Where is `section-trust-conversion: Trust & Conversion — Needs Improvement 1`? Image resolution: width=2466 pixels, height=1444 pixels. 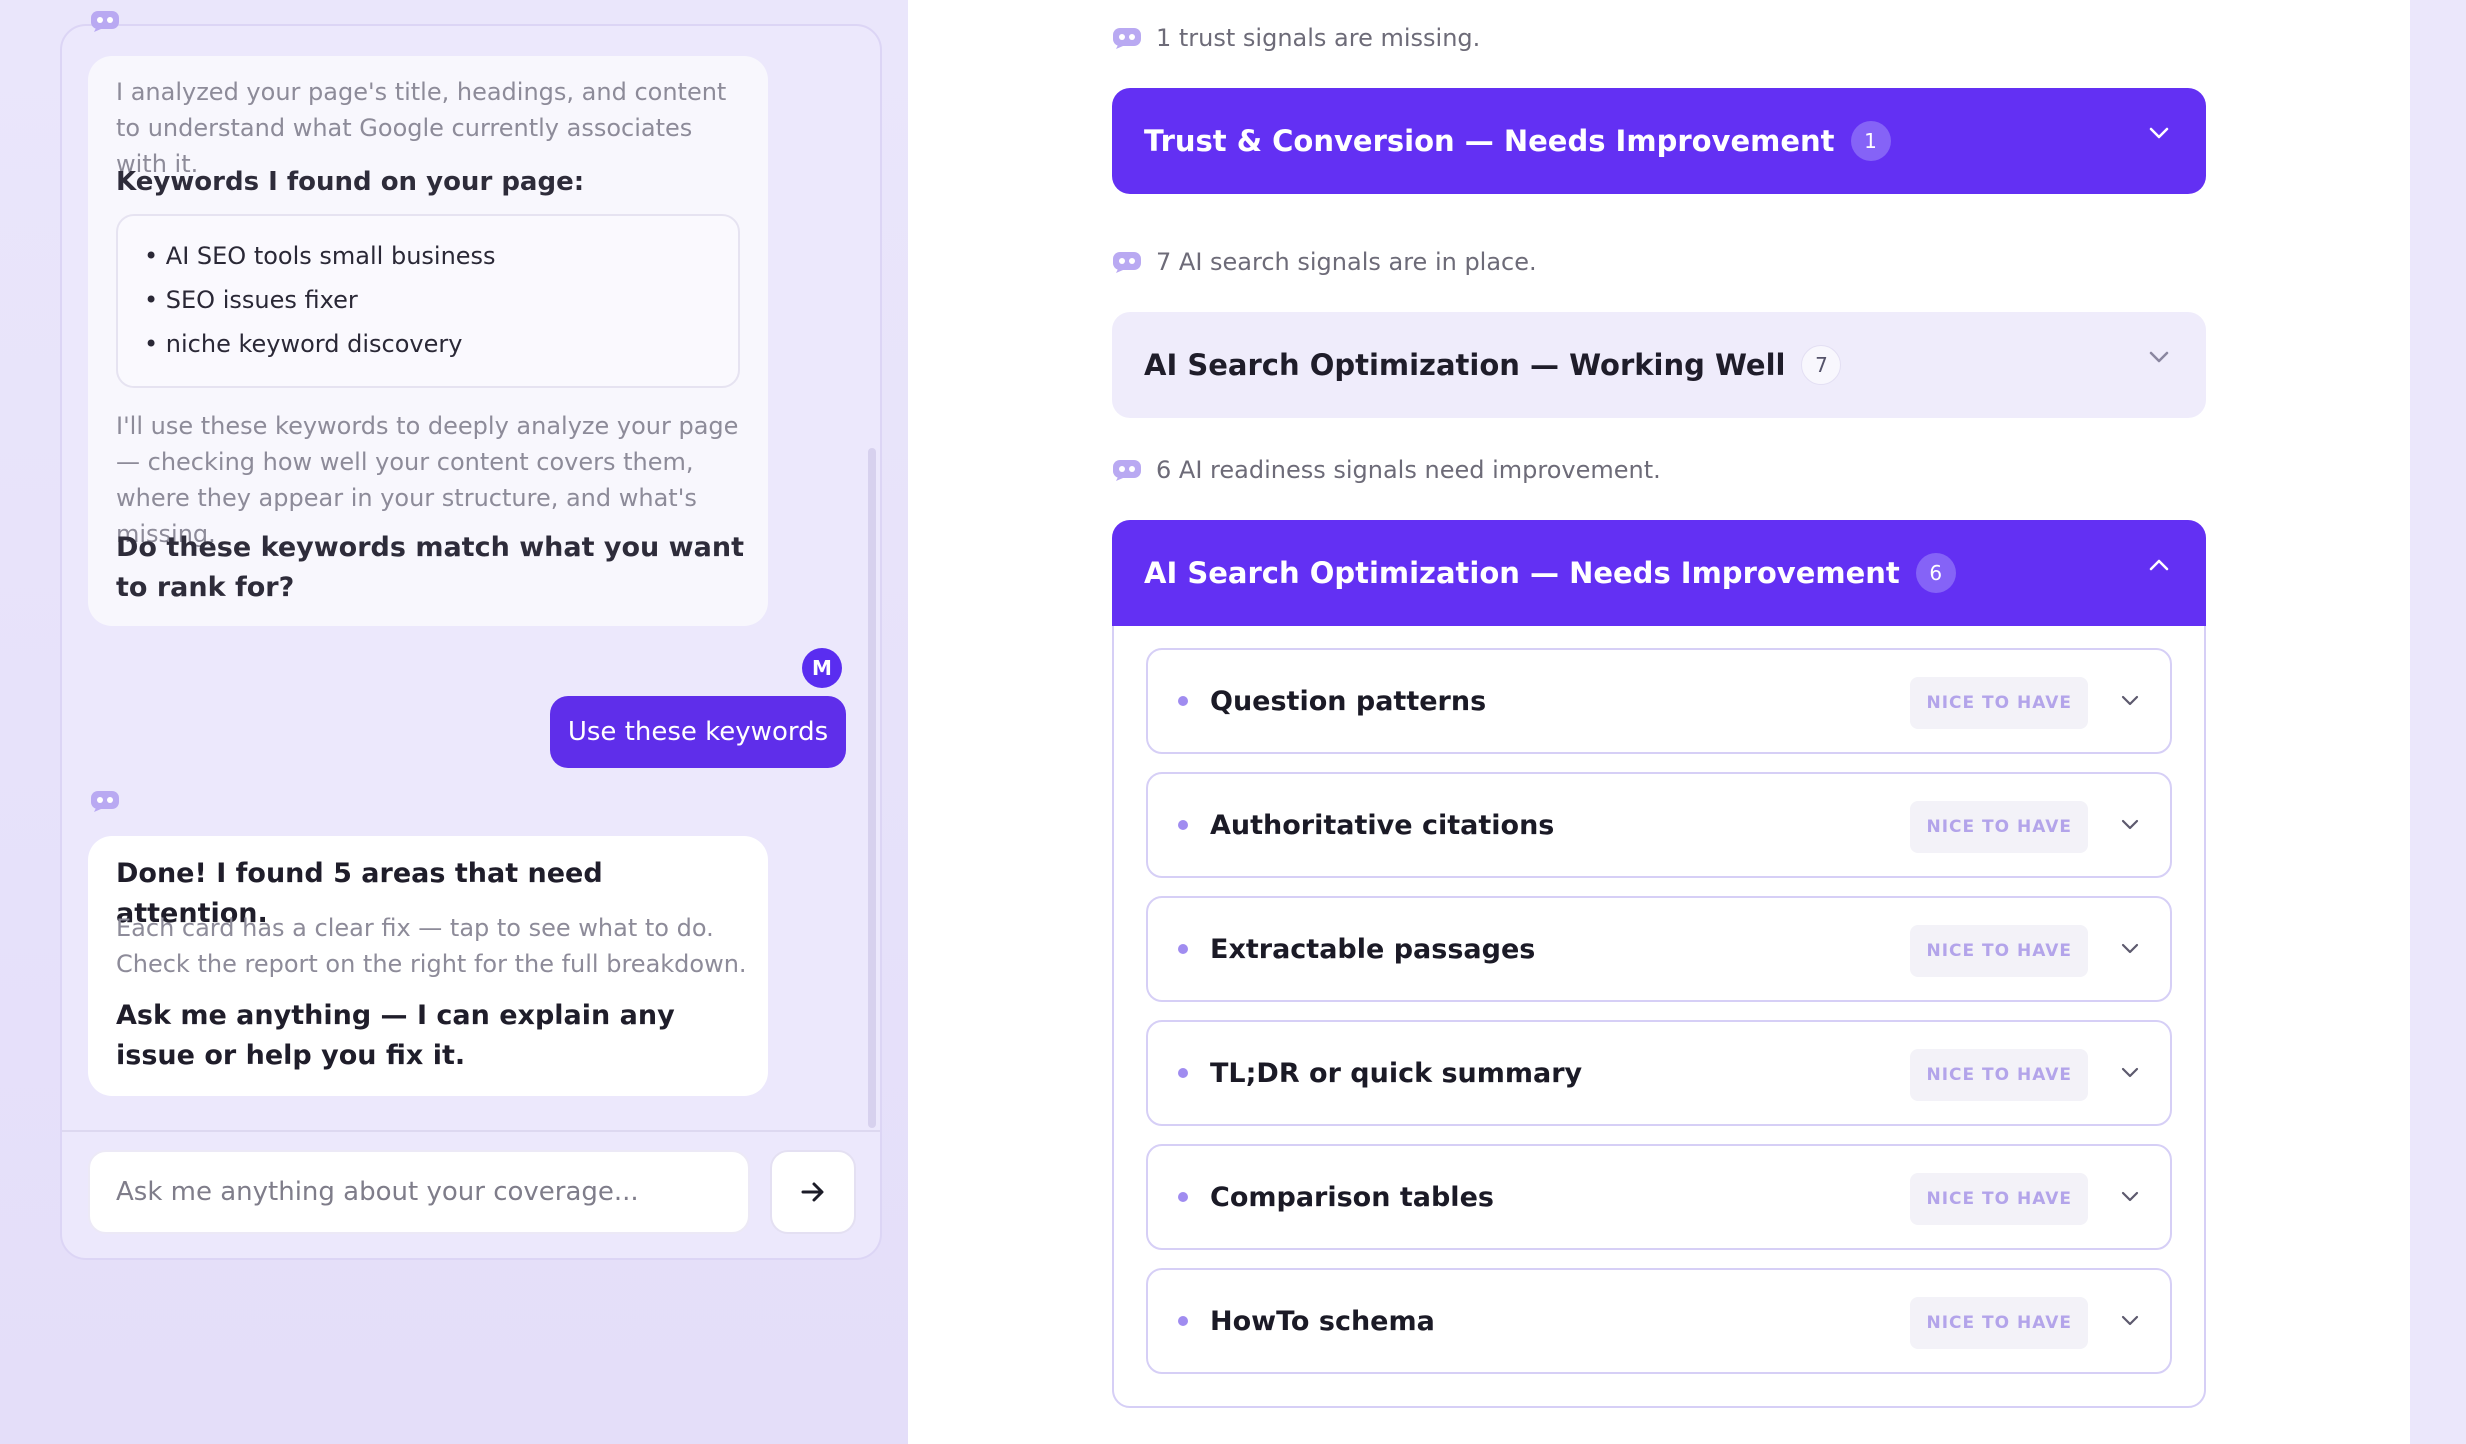 section-trust-conversion: Trust & Conversion — Needs Improvement 1 is located at coordinates (1659, 141).